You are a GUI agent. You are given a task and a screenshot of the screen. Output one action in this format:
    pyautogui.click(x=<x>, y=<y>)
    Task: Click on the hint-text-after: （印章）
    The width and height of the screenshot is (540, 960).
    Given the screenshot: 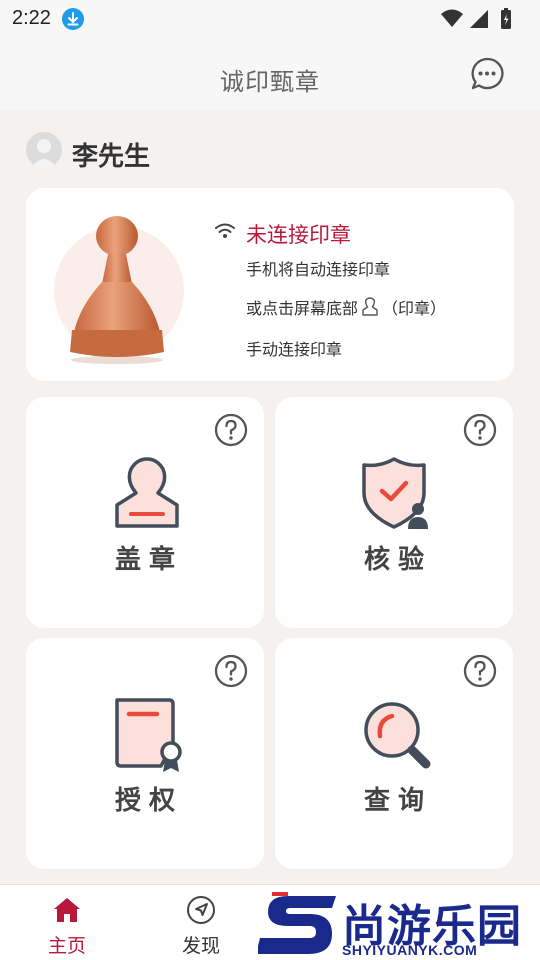 What is the action you would take?
    pyautogui.click(x=414, y=309)
    